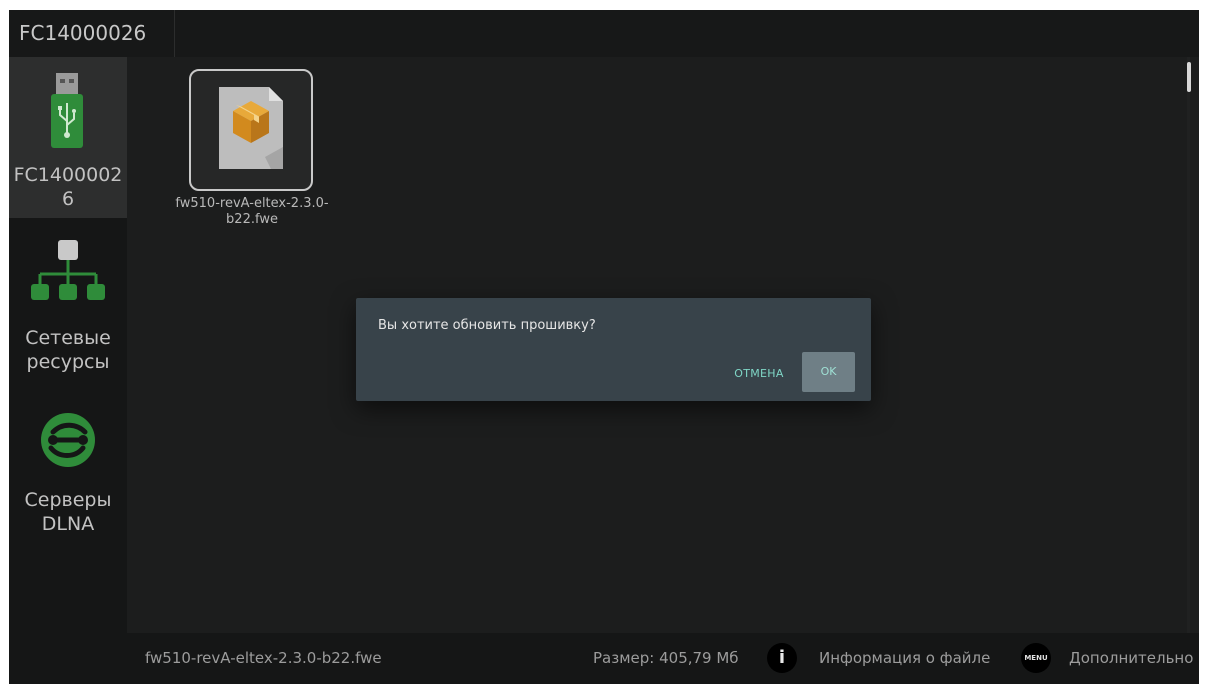 Image resolution: width=1208 pixels, height=684 pixels. I want to click on menu-icon: MENU, so click(1036, 658).